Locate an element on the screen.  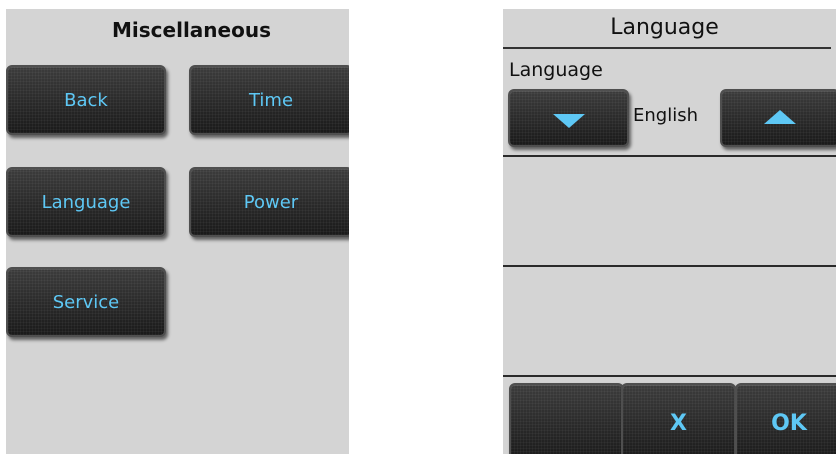
language-value: English is located at coordinates (665, 115).